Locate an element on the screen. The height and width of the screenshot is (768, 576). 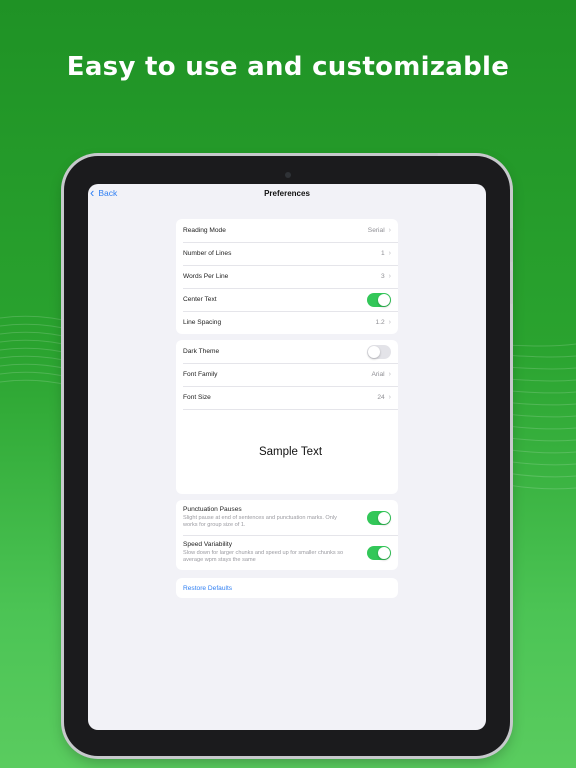
row-label: Speed Variability is located at coordinates (207, 544).